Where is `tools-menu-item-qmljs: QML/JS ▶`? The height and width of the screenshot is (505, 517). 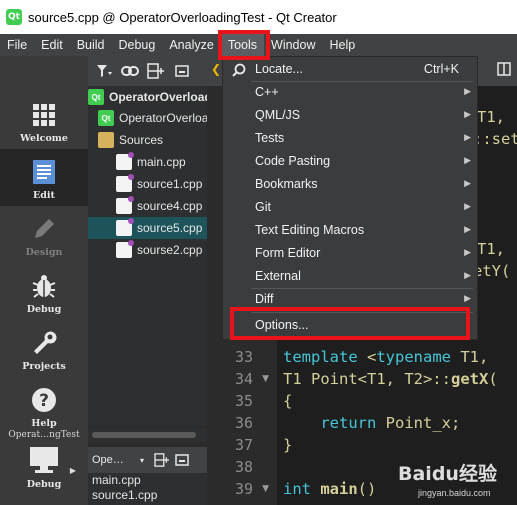
tools-menu-item-qmljs: QML/JS ▶ is located at coordinates (350, 114).